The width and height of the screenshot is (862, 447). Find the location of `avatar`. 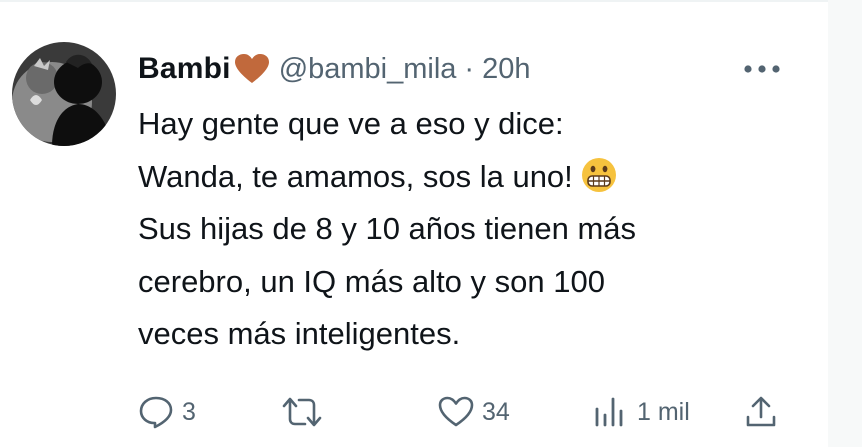

avatar is located at coordinates (64, 94).